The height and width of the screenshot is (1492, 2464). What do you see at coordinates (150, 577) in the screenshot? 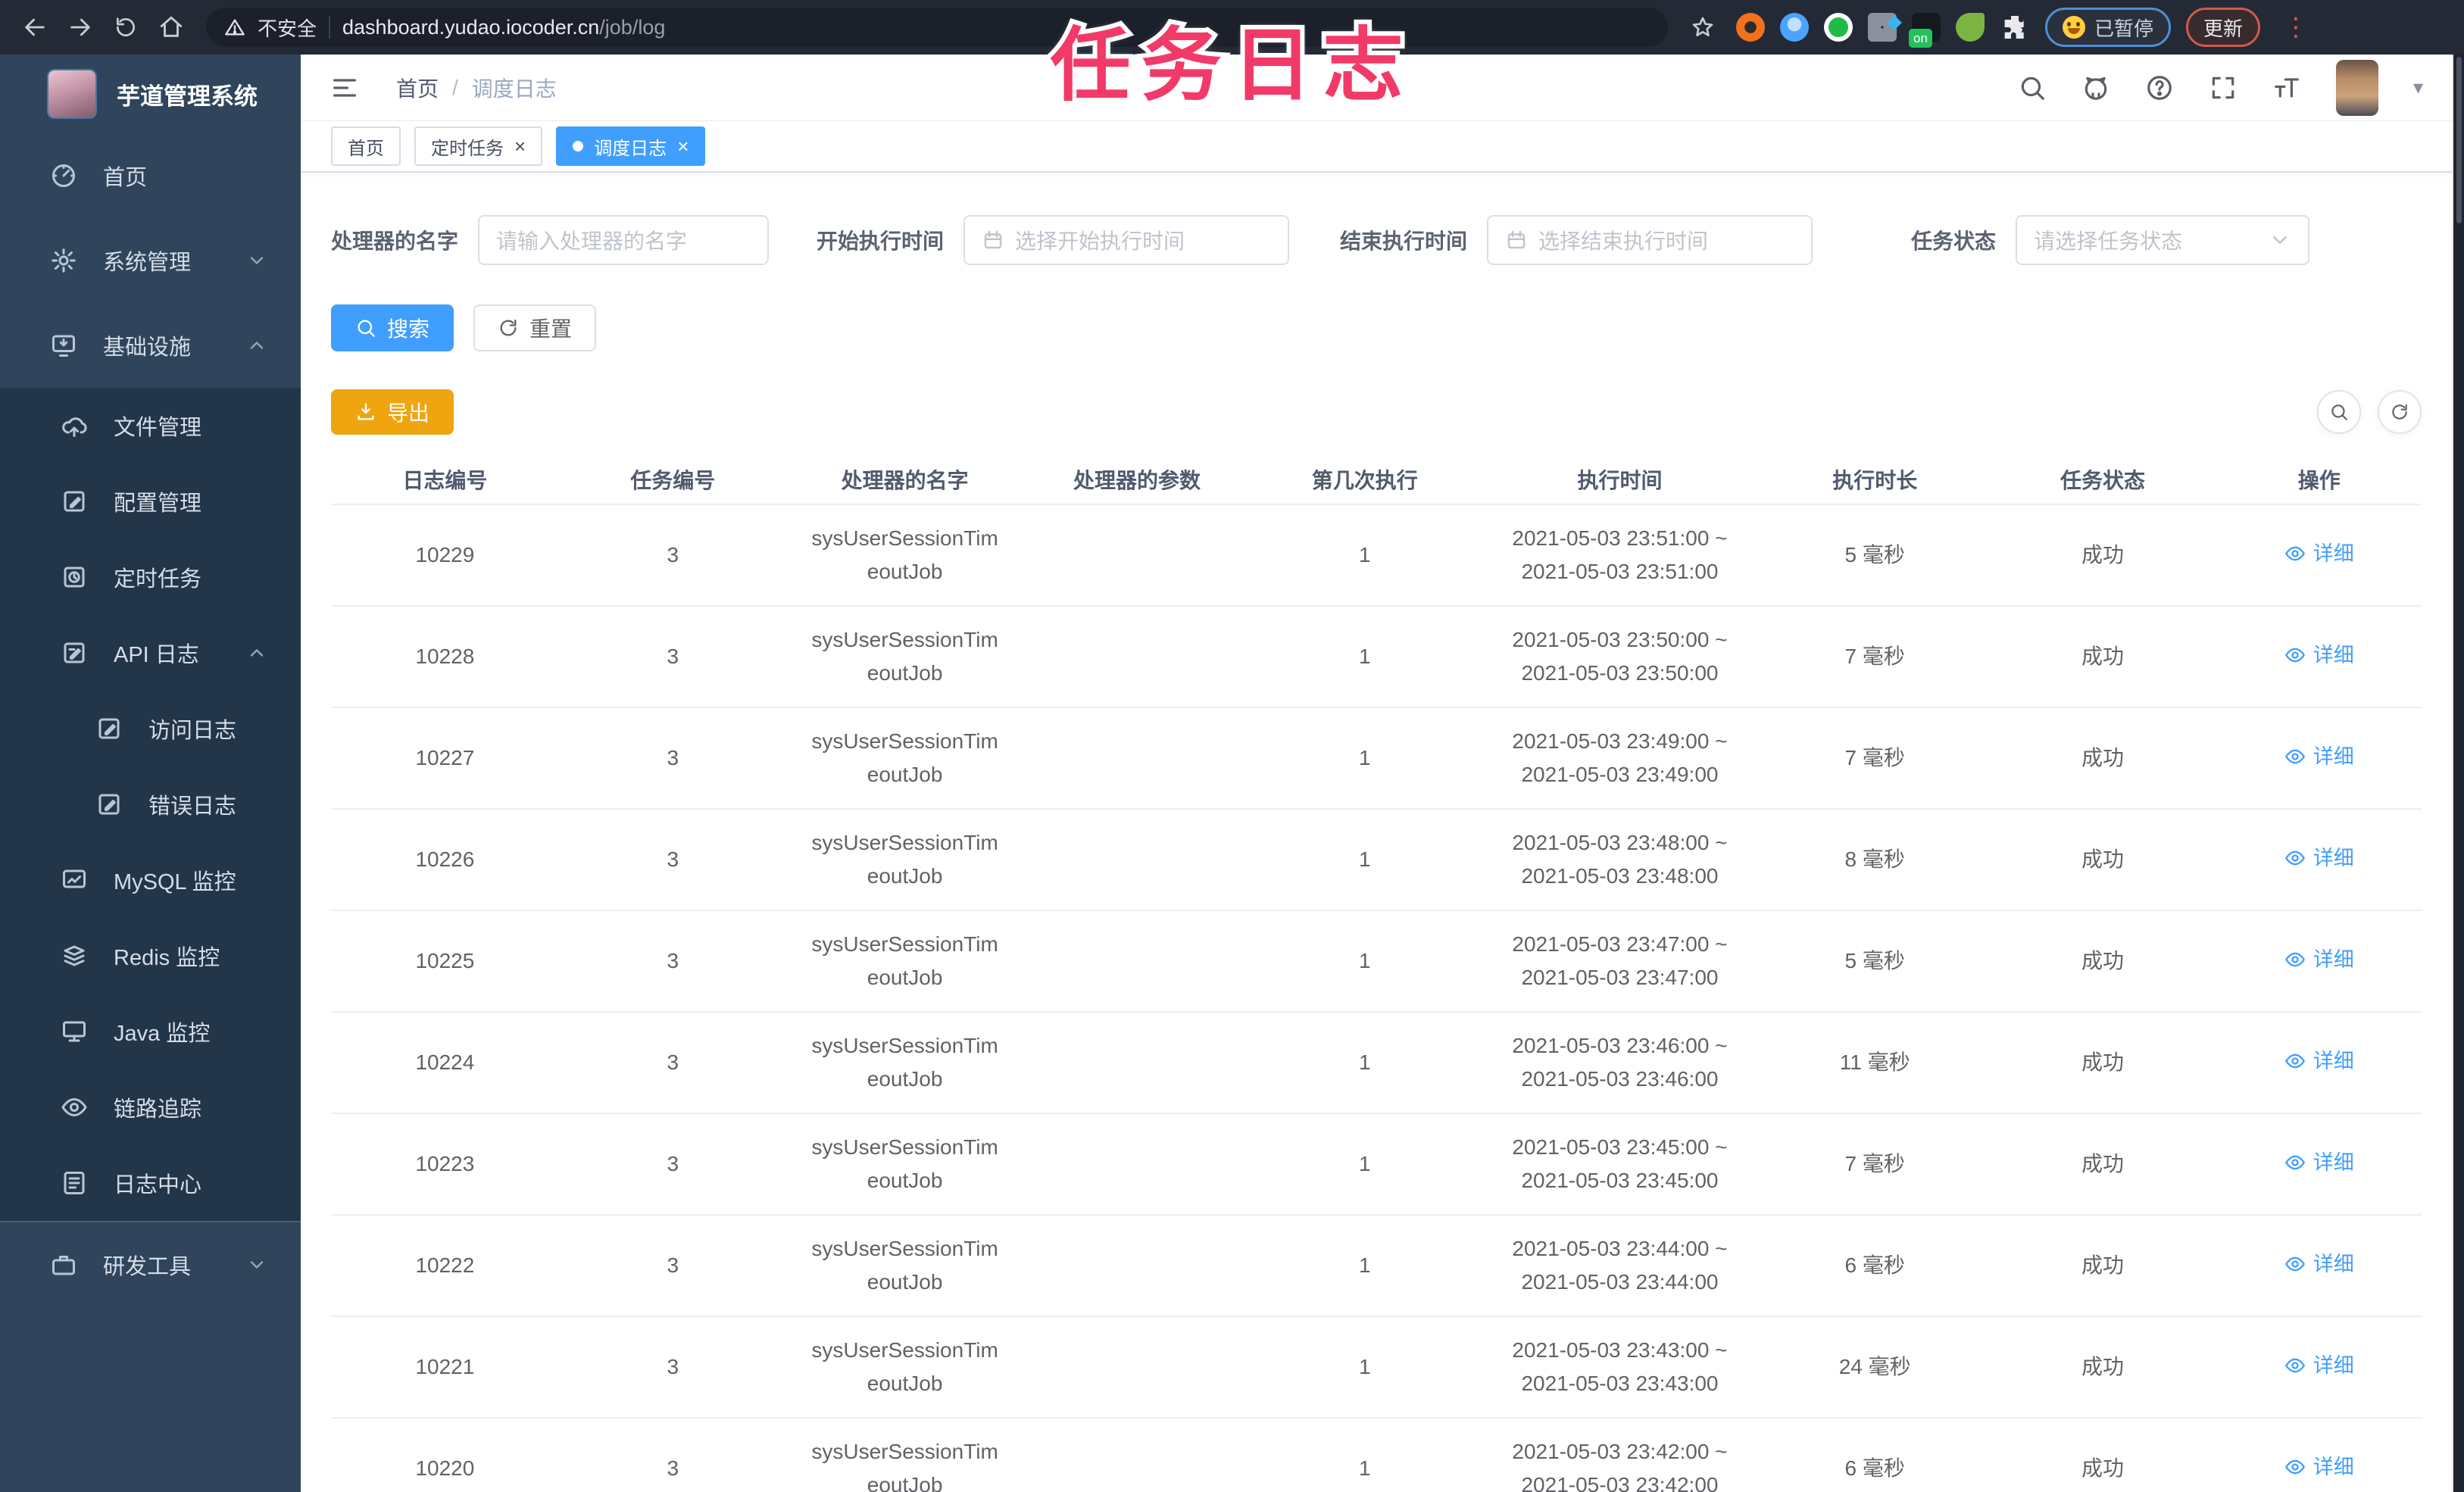
I see `sidebar-item-scheduled-jobs: 定时任务` at bounding box center [150, 577].